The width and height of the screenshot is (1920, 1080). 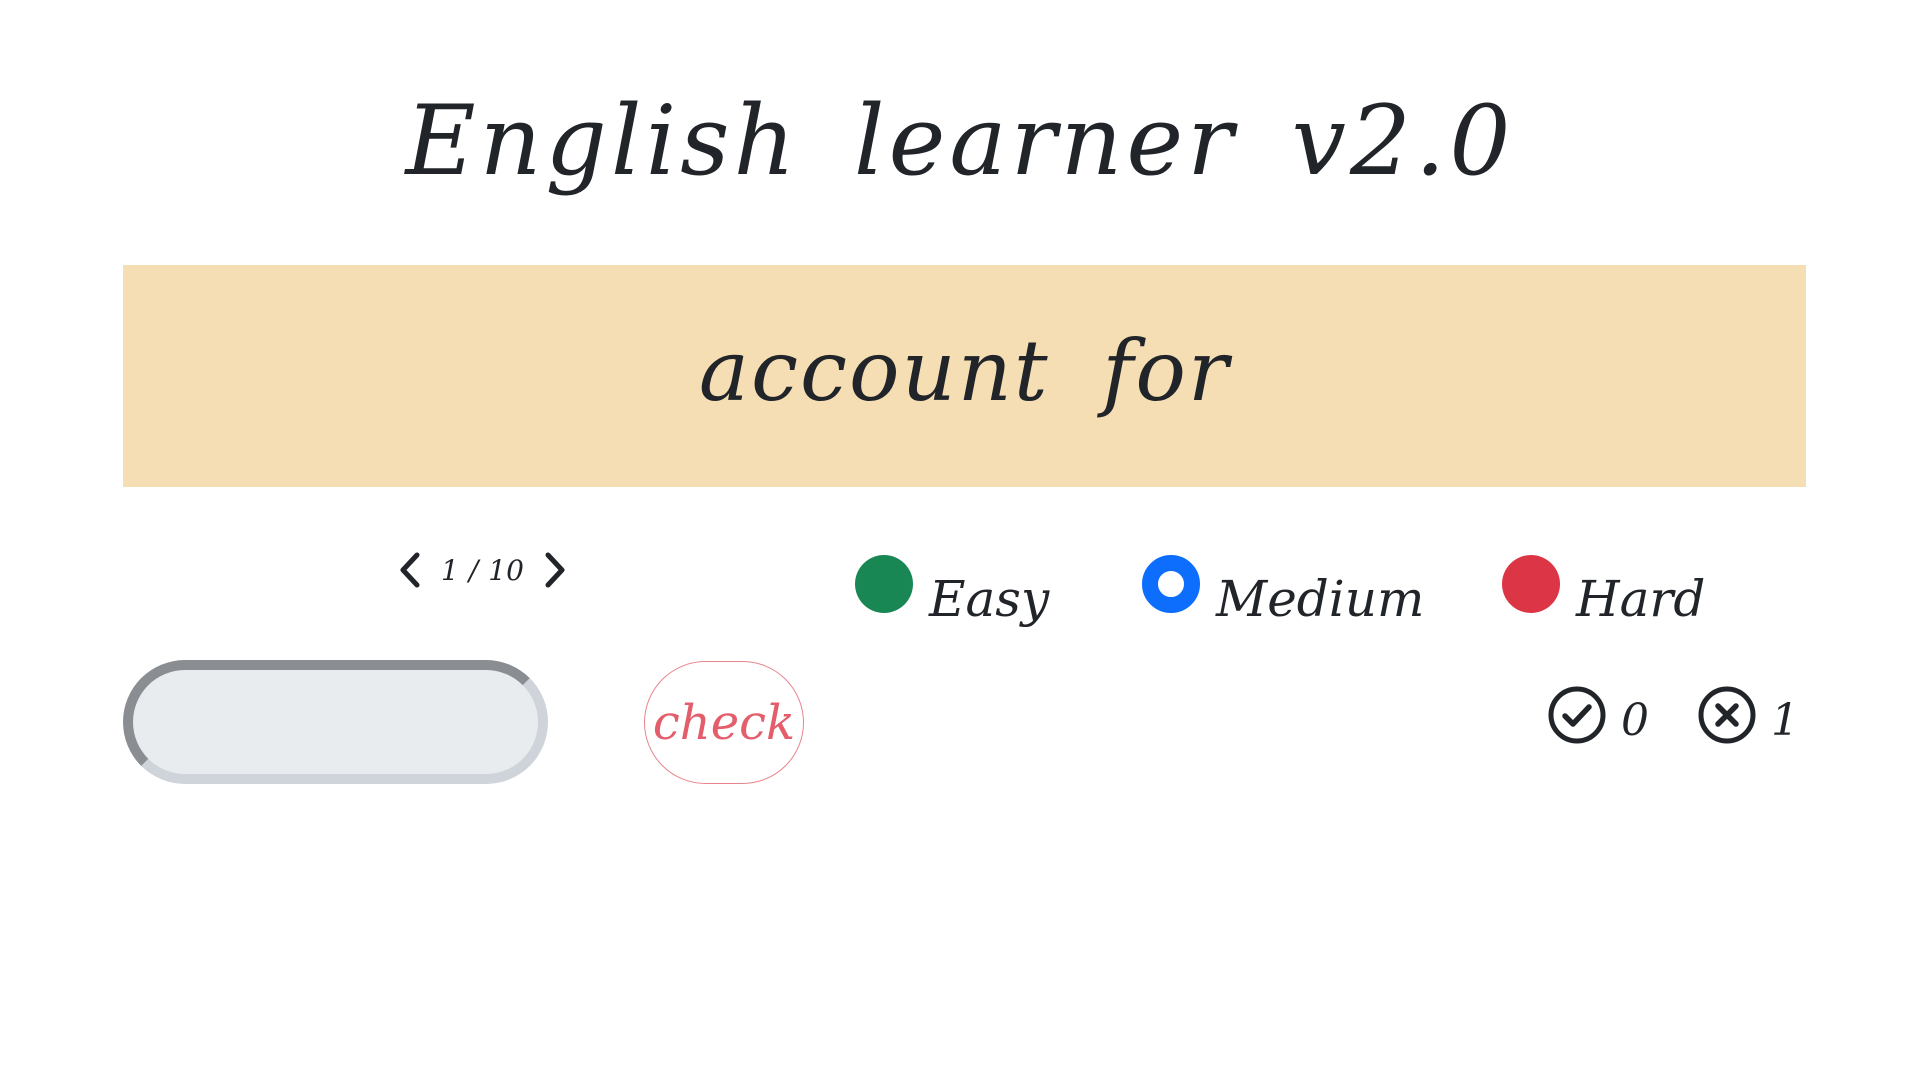 What do you see at coordinates (1531, 584) in the screenshot?
I see `hard-radio` at bounding box center [1531, 584].